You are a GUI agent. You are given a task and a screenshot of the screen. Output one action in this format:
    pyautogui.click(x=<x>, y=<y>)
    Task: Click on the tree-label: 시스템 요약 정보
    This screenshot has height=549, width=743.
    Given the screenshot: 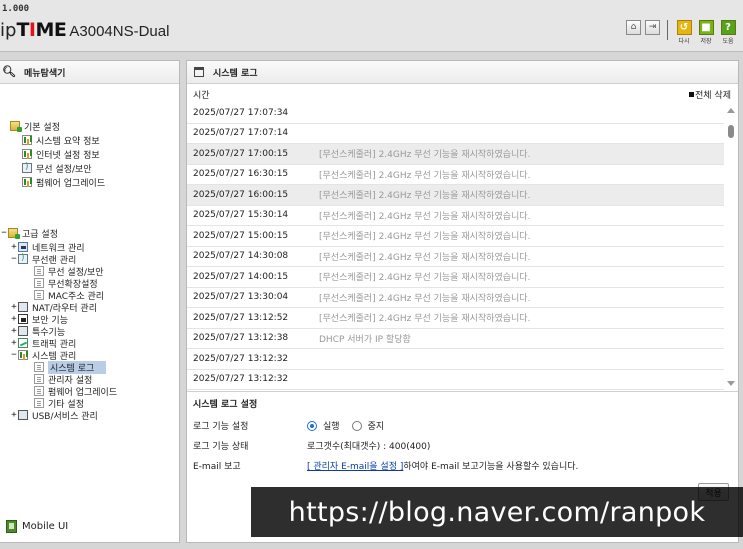 What is the action you would take?
    pyautogui.click(x=68, y=141)
    